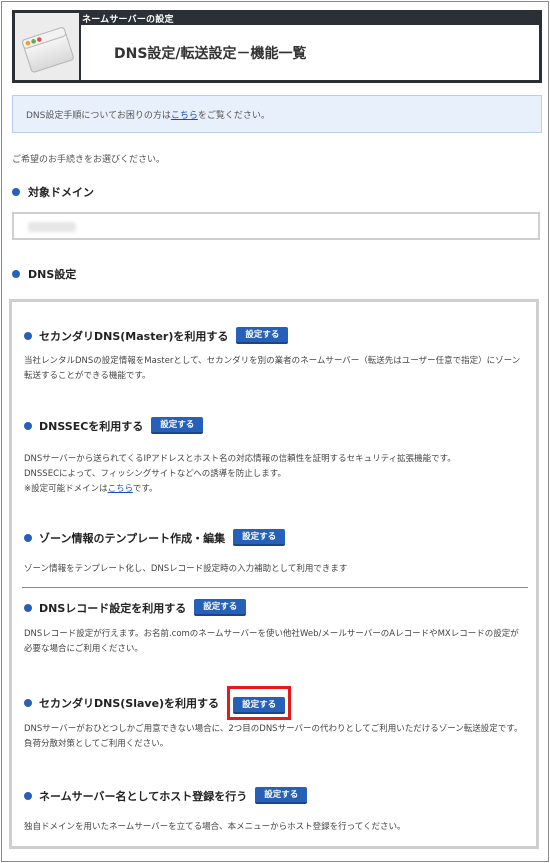 The width and height of the screenshot is (550, 863). Describe the element at coordinates (61, 192) in the screenshot. I see `domain-section-title: 対象ドメイン` at that location.